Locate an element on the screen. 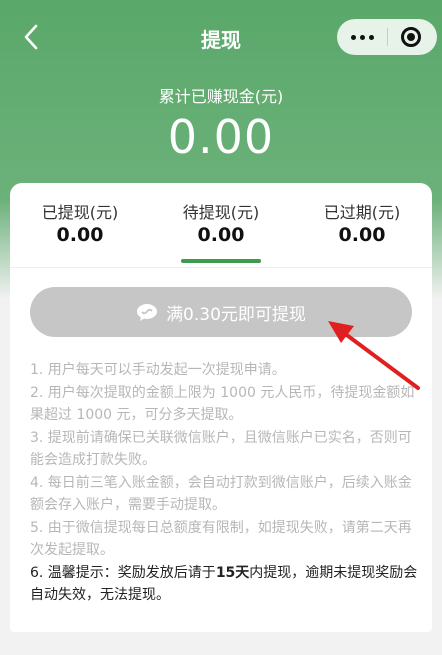  tab-label: 待提现(元) is located at coordinates (221, 212).